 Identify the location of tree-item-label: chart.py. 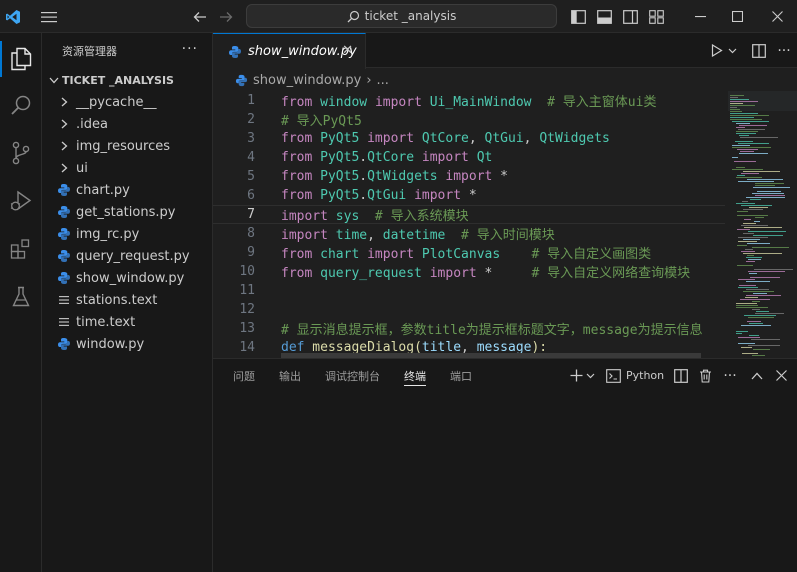
(103, 190).